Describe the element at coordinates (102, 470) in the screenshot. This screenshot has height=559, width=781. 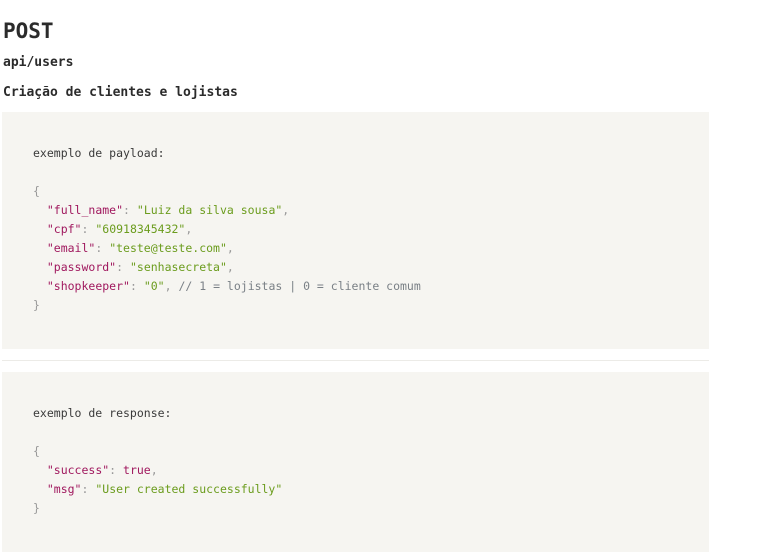
I see `response-field-success: "success": true,` at that location.